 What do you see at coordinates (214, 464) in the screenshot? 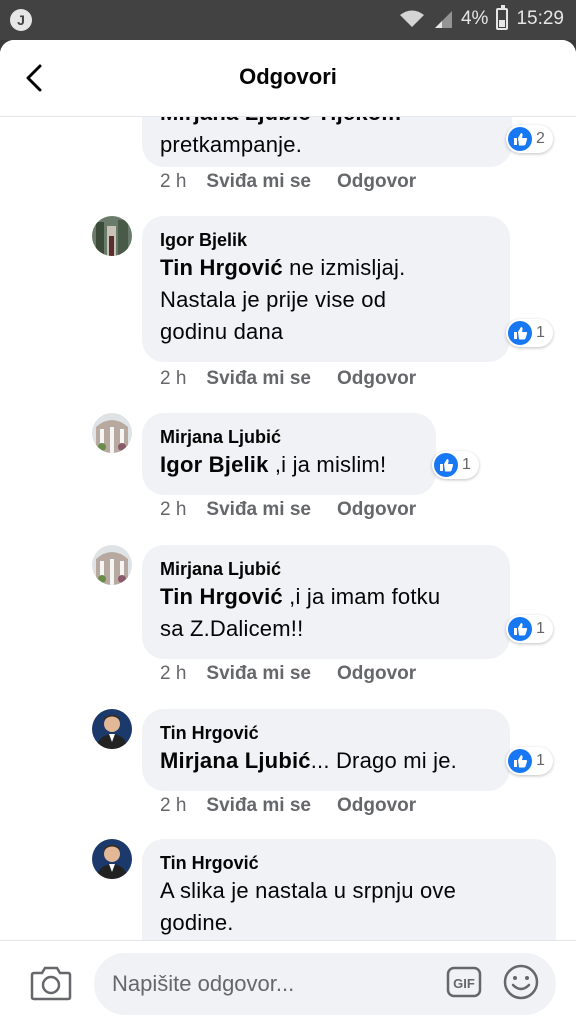
I see `mention: Igor Bjelik` at bounding box center [214, 464].